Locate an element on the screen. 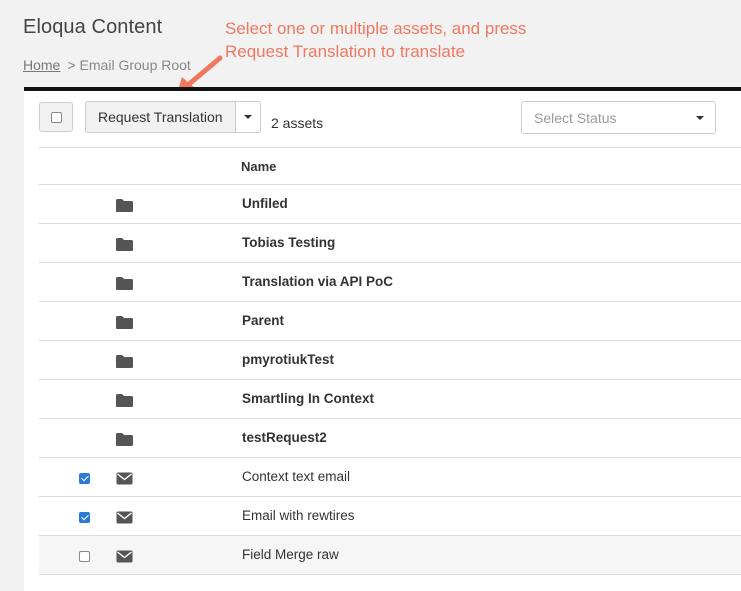 This screenshot has height=591, width=741. table-row: testRequest2 is located at coordinates (390, 438).